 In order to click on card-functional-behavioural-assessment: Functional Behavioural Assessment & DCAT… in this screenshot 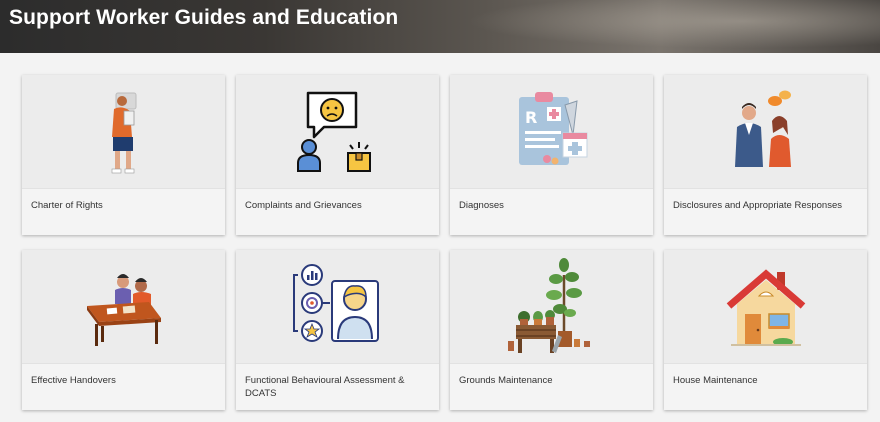, I will do `click(337, 330)`.